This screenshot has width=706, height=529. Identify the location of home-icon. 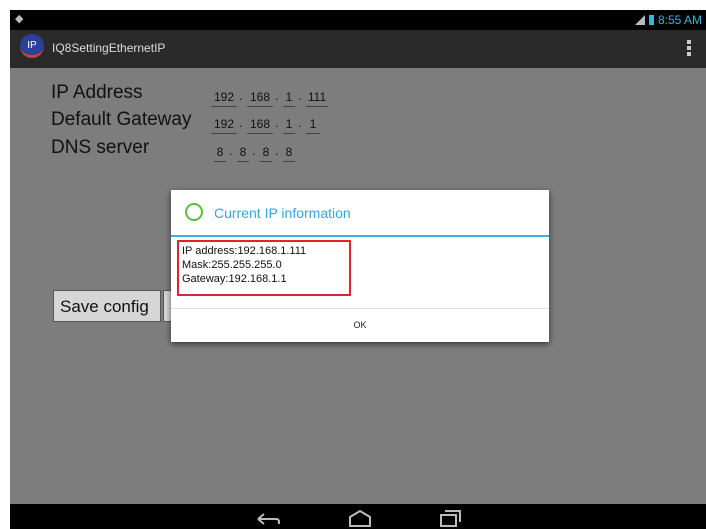
(360, 518).